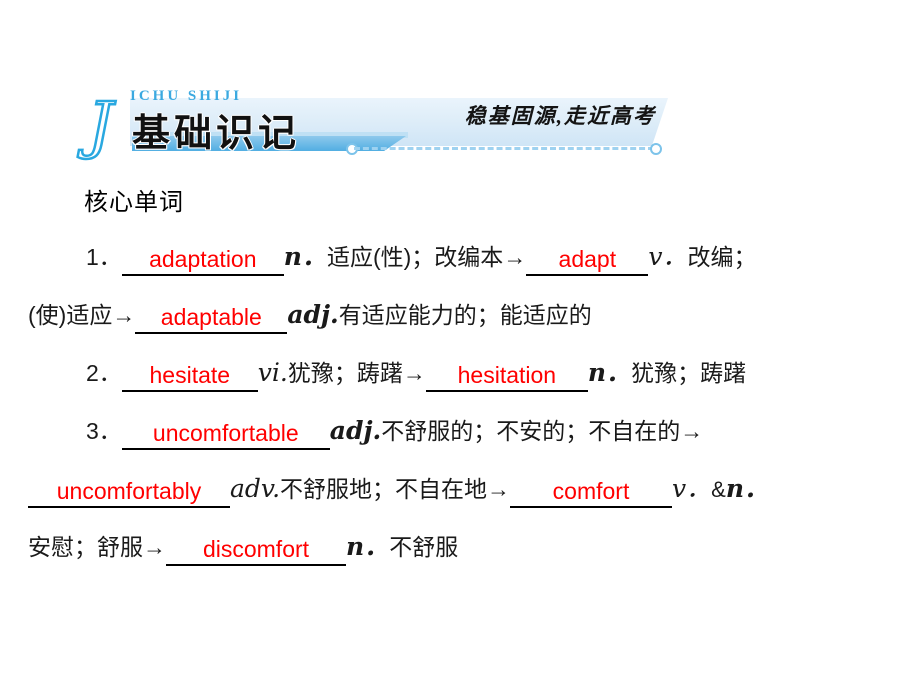  I want to click on section-banner: J ICHU SHIJI 基础识记 稳基固源,走近高考, so click(377, 124).